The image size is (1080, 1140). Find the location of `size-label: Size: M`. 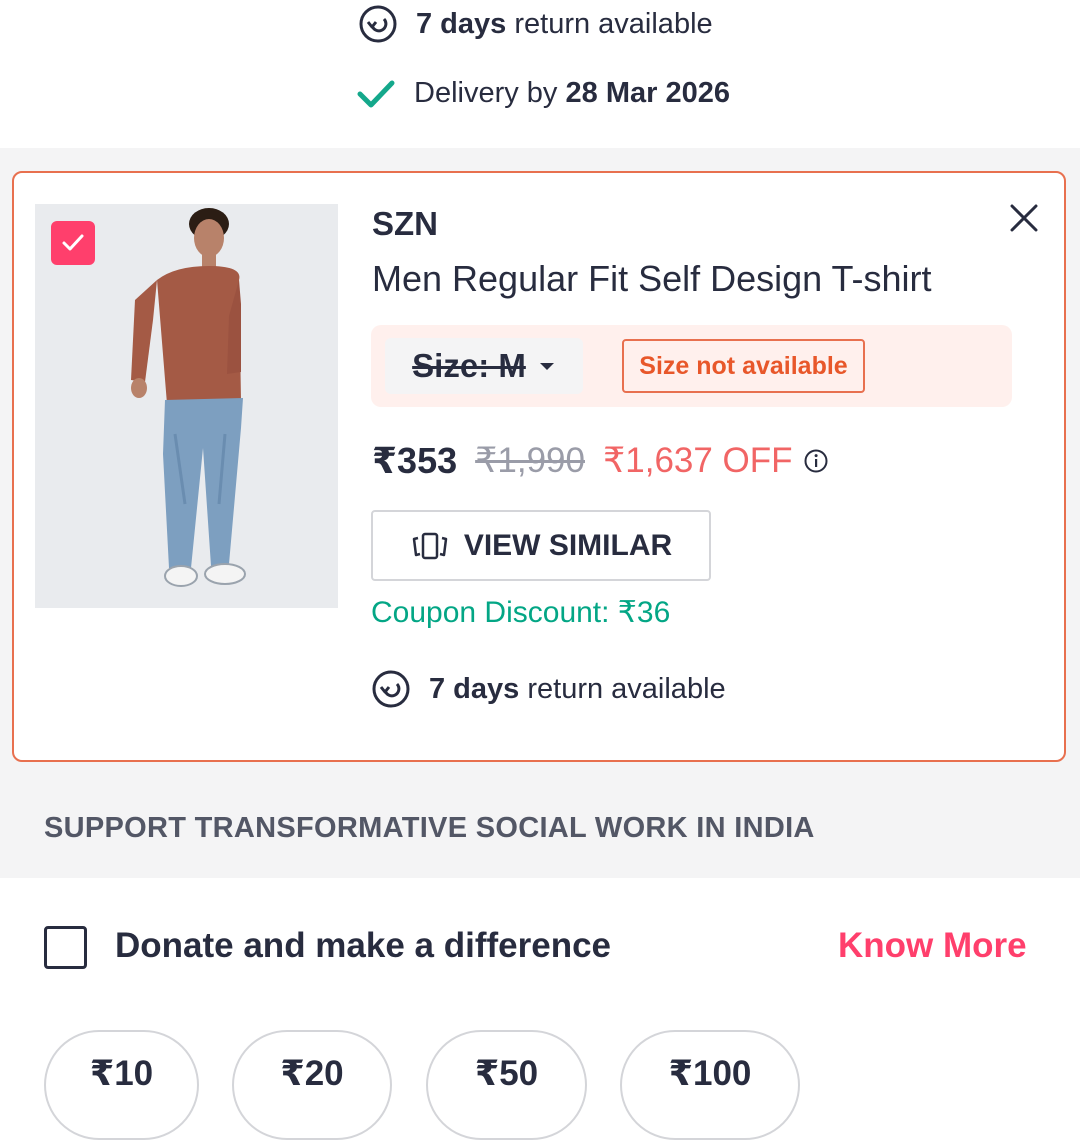

size-label: Size: M is located at coordinates (469, 365).